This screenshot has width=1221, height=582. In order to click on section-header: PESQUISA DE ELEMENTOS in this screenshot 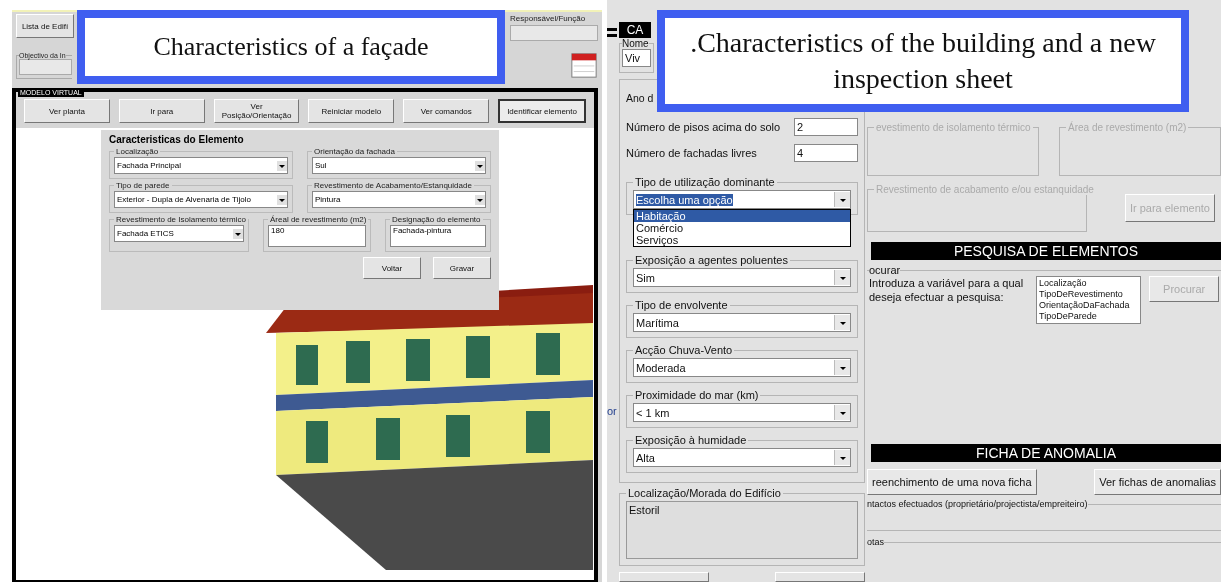, I will do `click(1046, 251)`.